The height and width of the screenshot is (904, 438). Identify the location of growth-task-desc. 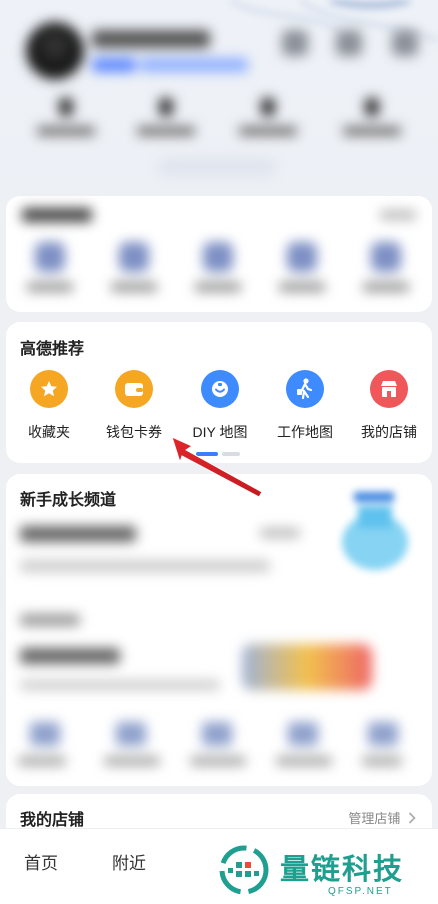
(145, 566).